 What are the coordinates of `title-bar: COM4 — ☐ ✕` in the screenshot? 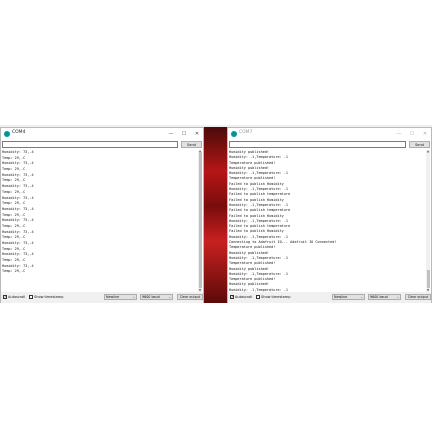 It's located at (102, 134).